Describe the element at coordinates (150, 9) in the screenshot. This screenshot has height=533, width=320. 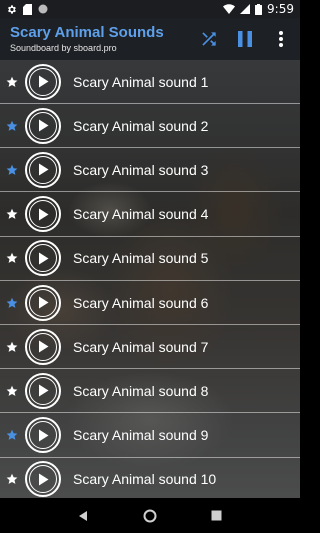
I see `status-bar: 9:59` at that location.